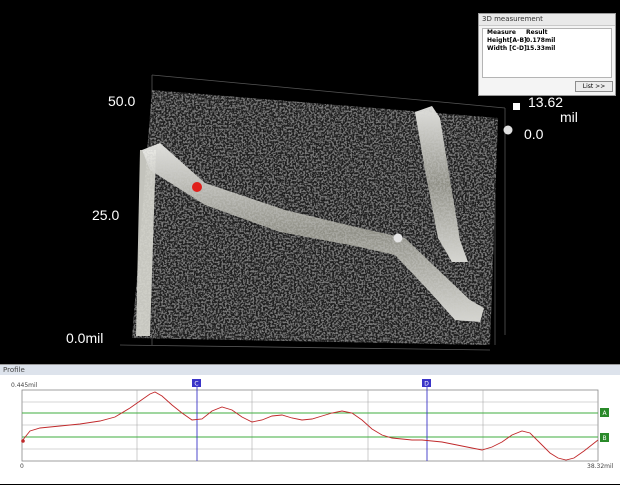 This screenshot has height=485, width=620. Describe the element at coordinates (122, 101) in the screenshot. I see `z-axis-label-top: 50.0` at that location.